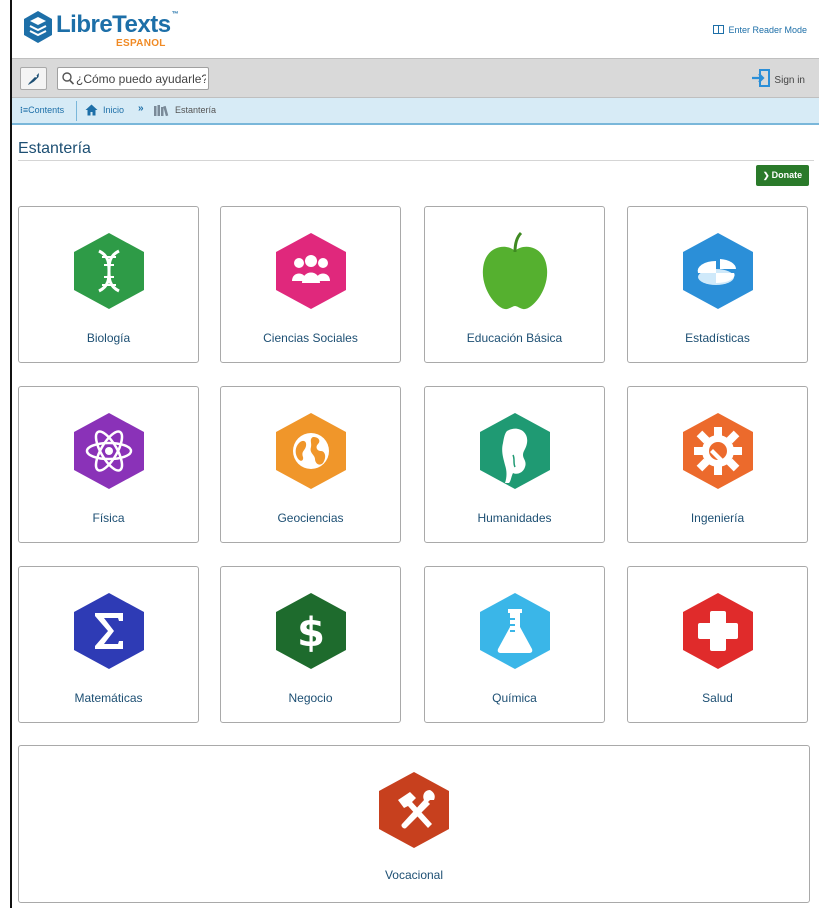  What do you see at coordinates (108, 338) in the screenshot?
I see `shelf-label: Biología` at bounding box center [108, 338].